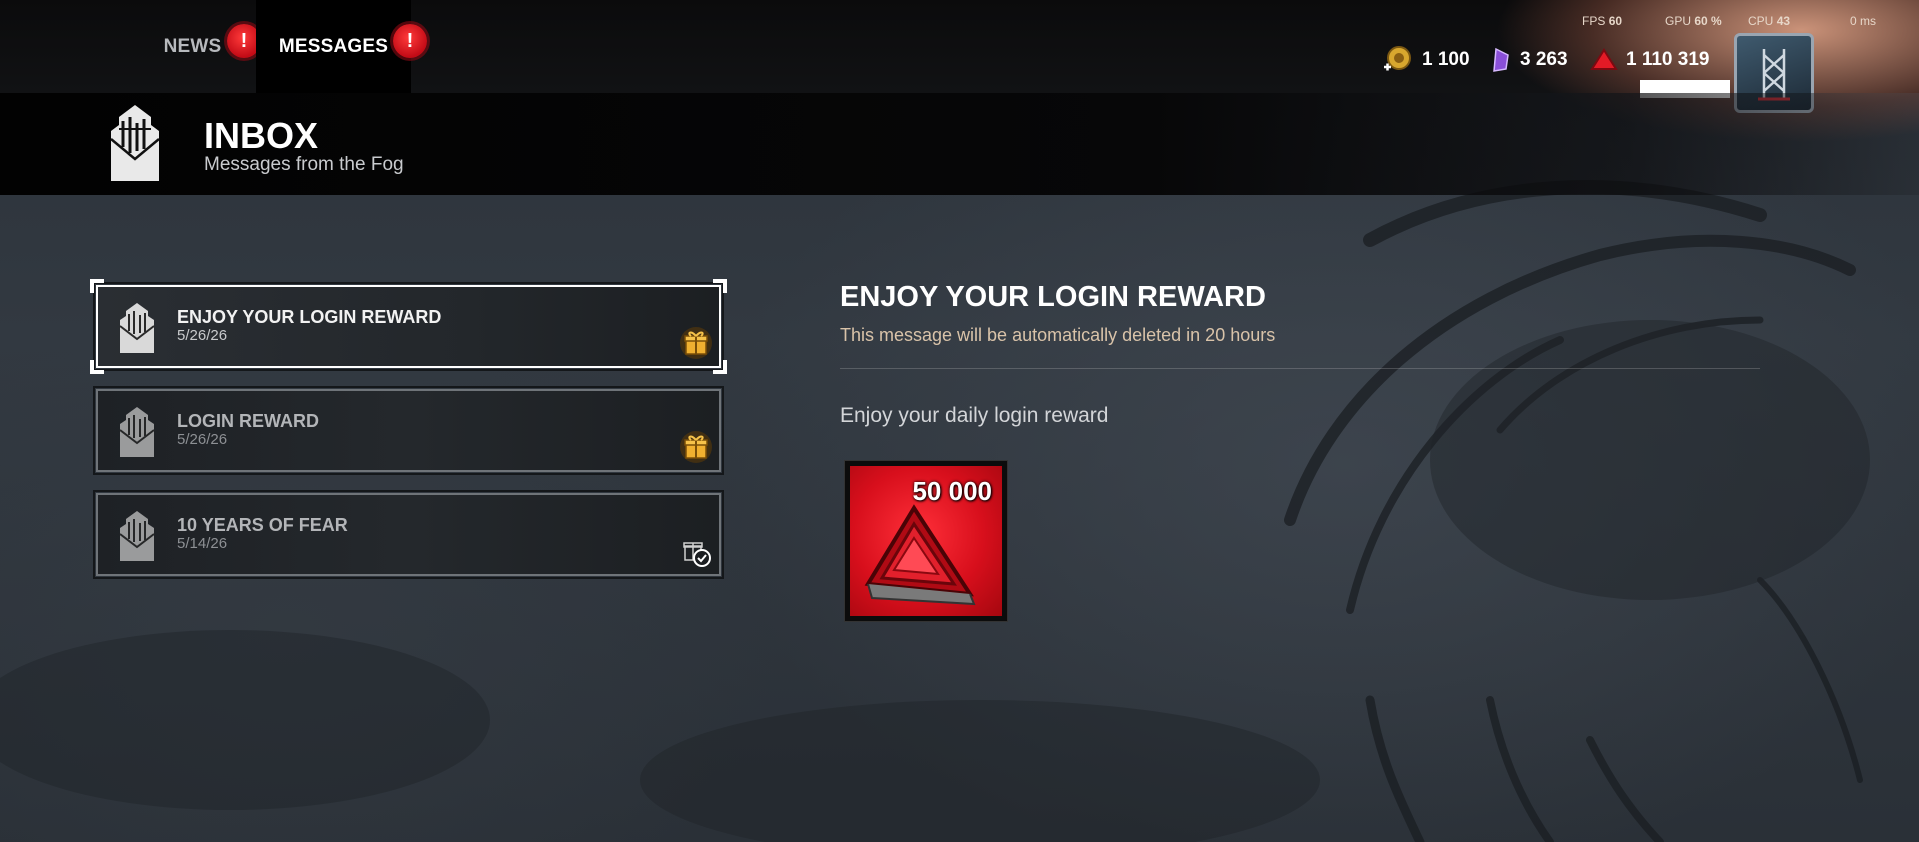  I want to click on message-date: 5/14/26, so click(202, 543).